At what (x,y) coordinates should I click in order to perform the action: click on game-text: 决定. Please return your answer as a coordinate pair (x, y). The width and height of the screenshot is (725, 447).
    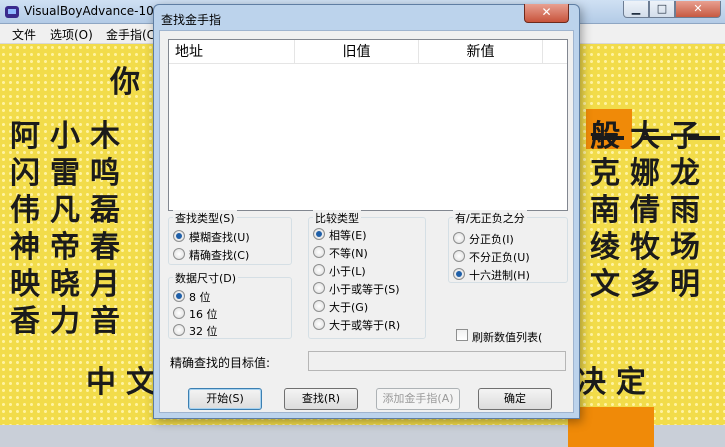
    Looking at the image, I should click on (616, 382).